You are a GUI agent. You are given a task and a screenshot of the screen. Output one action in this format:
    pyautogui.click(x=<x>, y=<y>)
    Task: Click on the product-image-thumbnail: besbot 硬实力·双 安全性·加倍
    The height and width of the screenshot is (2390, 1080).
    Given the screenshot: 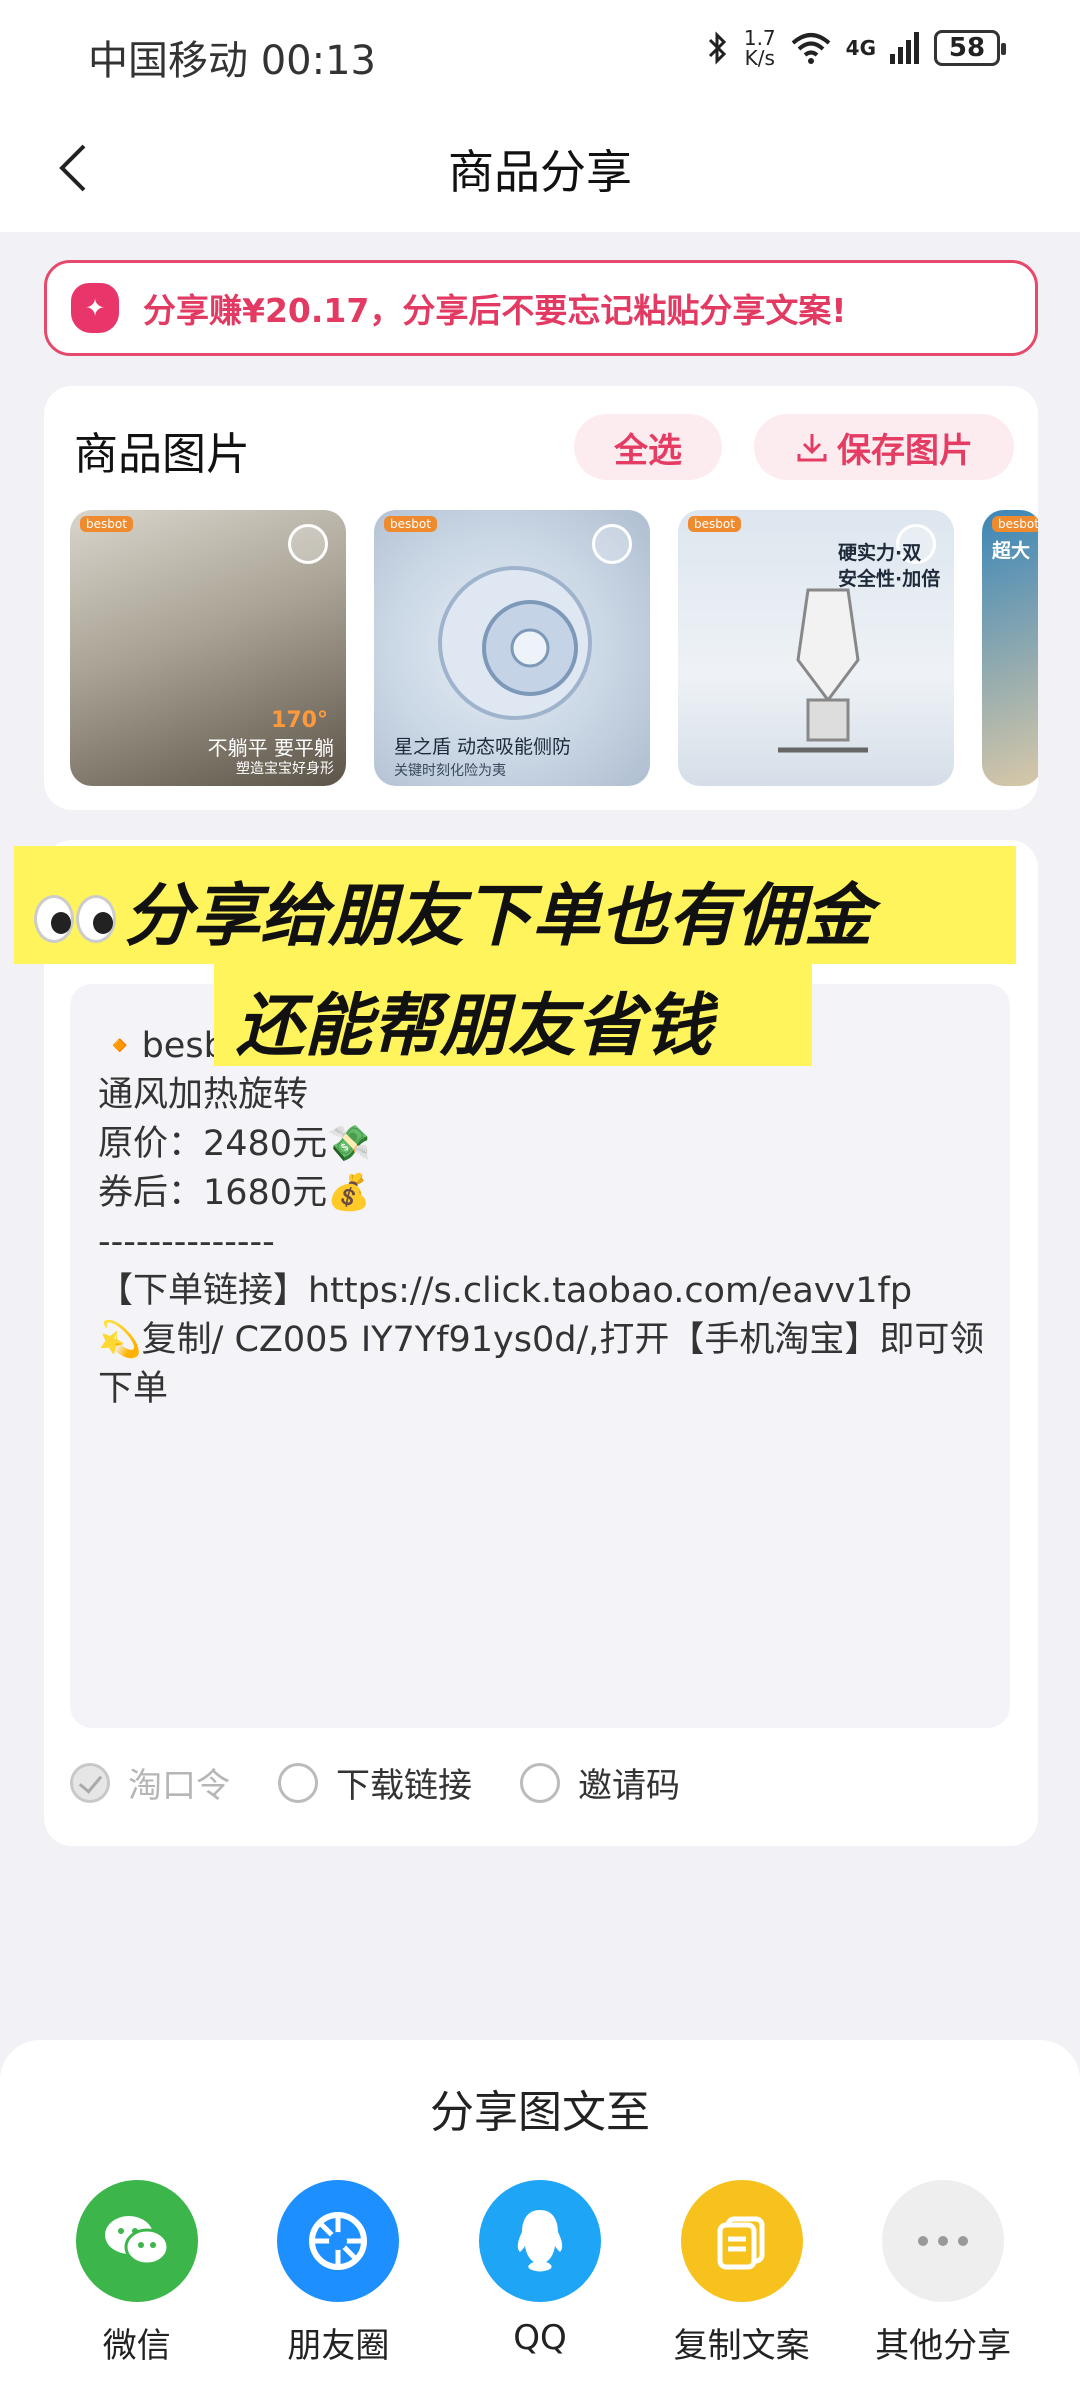 What is the action you would take?
    pyautogui.click(x=816, y=648)
    